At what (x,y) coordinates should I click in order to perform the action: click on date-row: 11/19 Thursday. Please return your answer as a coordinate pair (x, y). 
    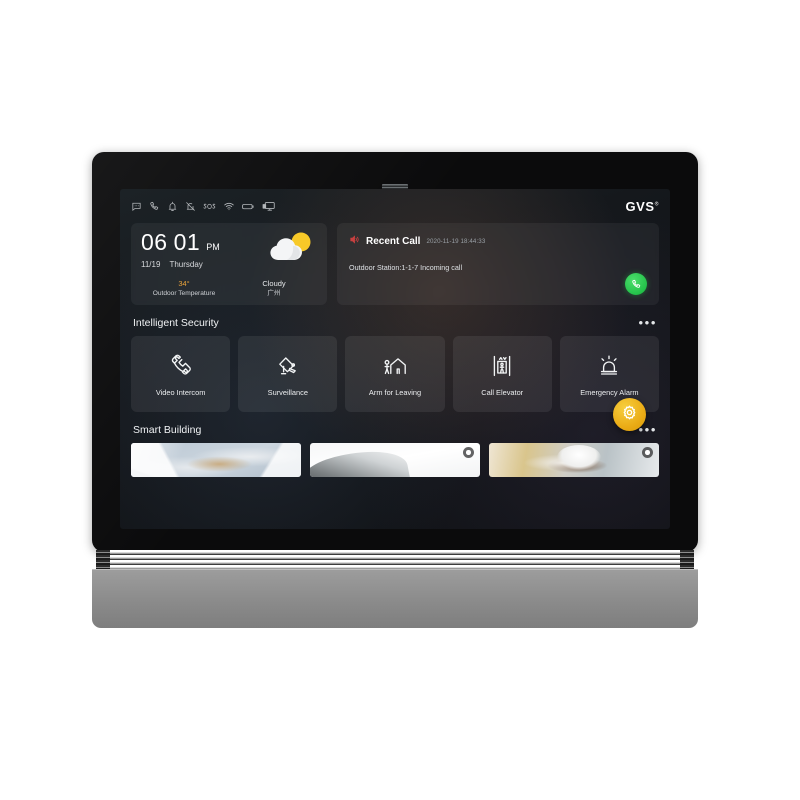
    Looking at the image, I should click on (203, 264).